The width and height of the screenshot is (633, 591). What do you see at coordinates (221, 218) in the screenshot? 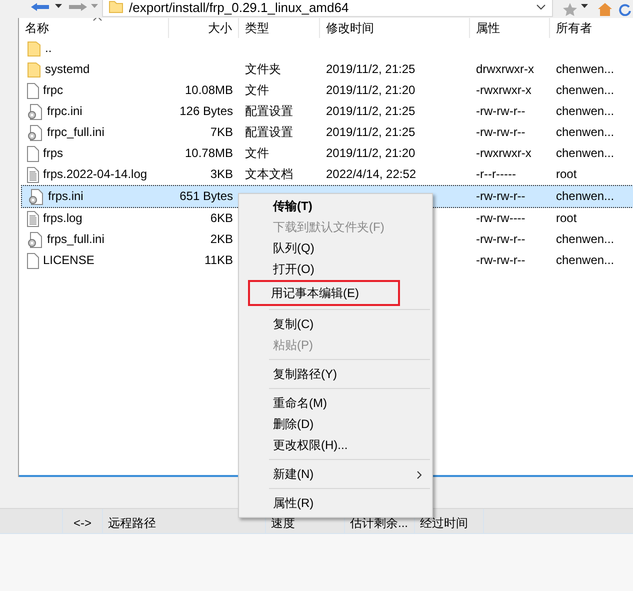
I see `table-cell-text: 6KB` at bounding box center [221, 218].